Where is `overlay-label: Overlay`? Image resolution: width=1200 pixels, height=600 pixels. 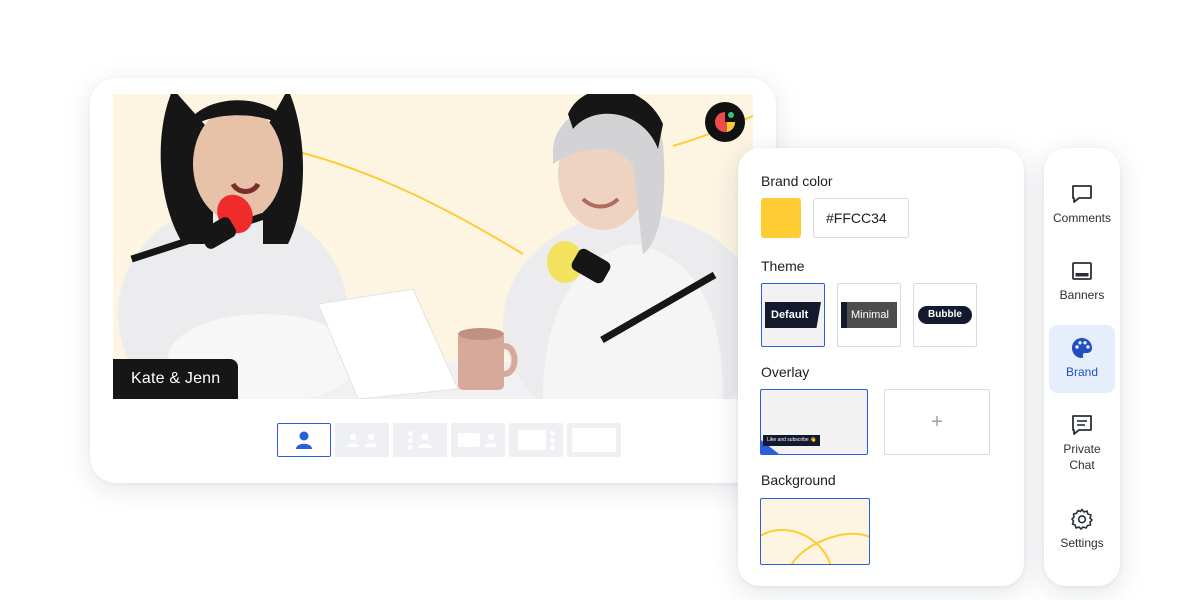
overlay-label: Overlay is located at coordinates (785, 372).